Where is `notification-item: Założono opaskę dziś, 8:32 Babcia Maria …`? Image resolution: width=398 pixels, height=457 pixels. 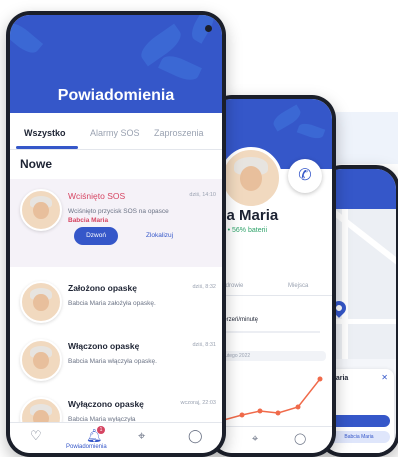 notification-item: Założono opaskę dziś, 8:32 Babcia Maria … is located at coordinates (116, 303).